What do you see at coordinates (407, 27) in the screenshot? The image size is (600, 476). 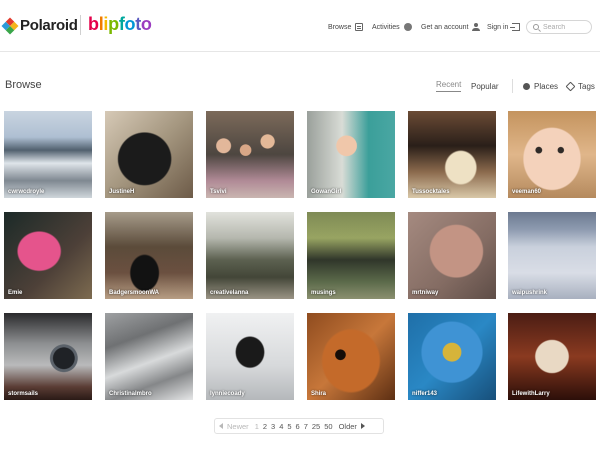 I see `globe-icon` at bounding box center [407, 27].